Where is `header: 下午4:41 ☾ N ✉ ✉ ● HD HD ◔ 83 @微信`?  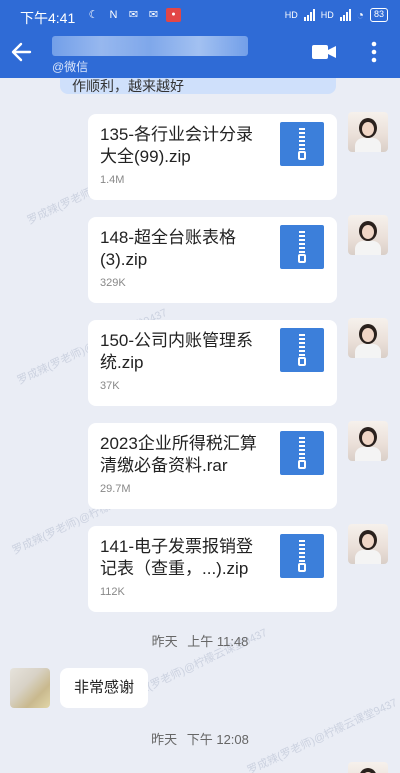
header: 下午4:41 ☾ N ✉ ✉ ● HD HD ◔ 83 @微信 is located at coordinates (200, 39).